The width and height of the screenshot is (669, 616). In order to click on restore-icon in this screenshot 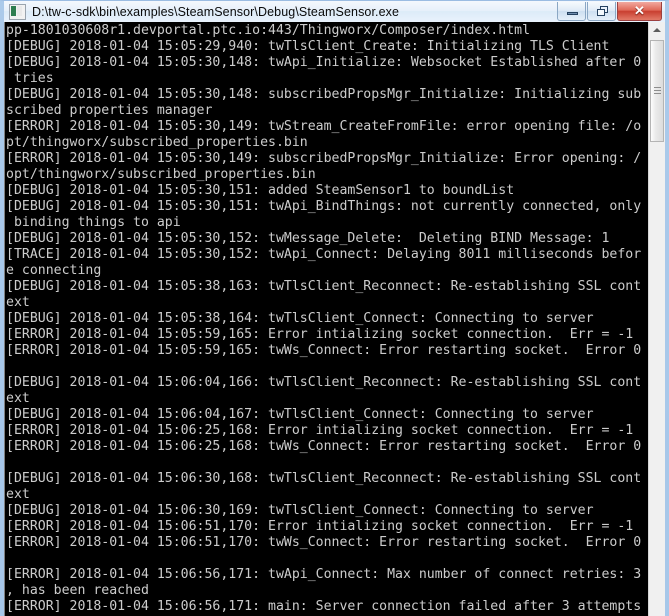, I will do `click(602, 11)`.